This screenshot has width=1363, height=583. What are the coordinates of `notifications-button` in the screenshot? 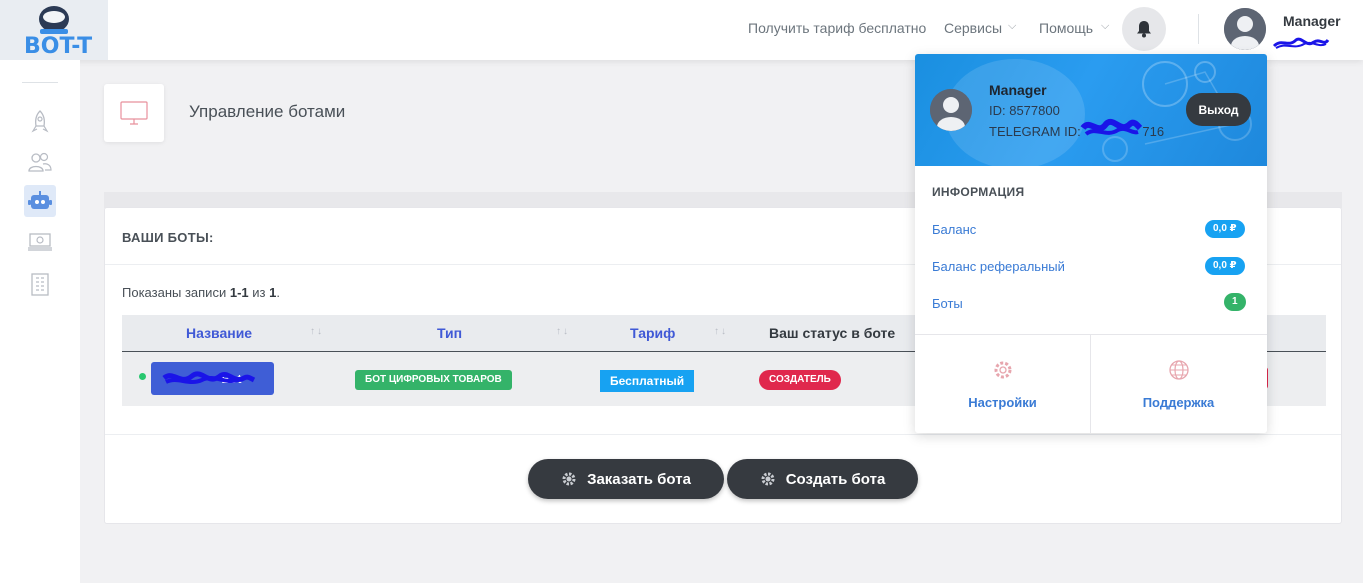 It's located at (1144, 29).